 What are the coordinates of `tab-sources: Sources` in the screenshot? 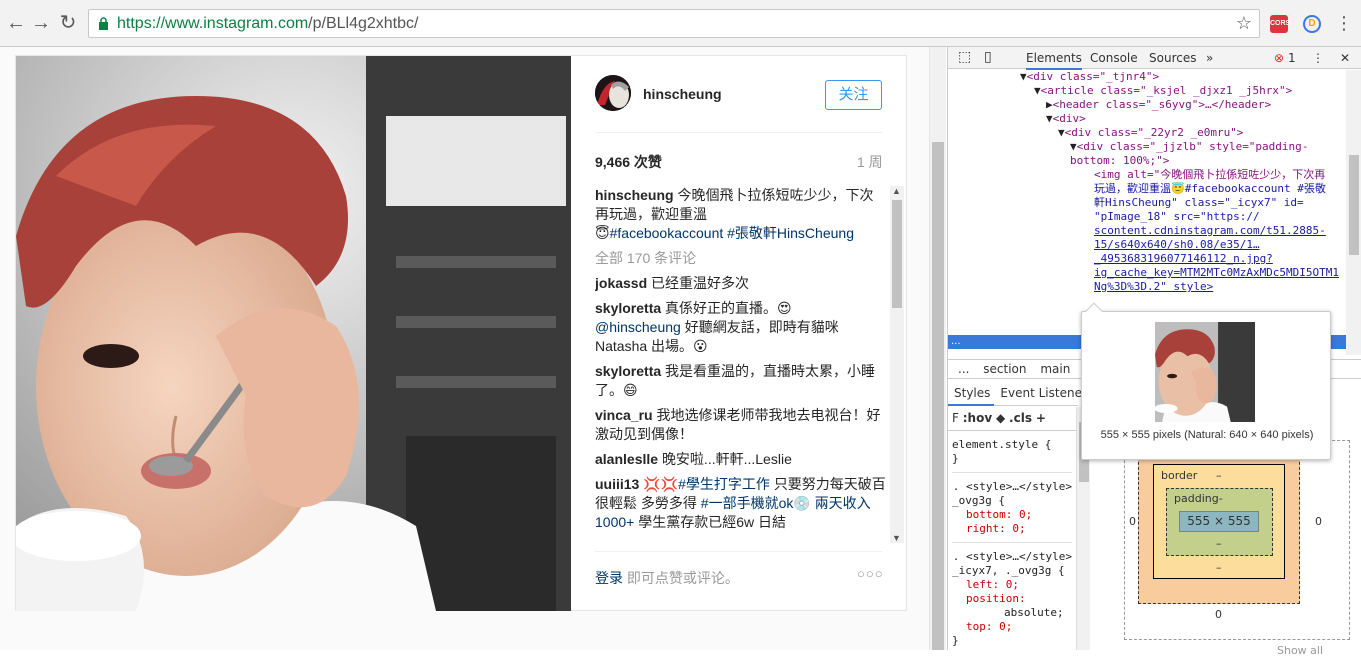 It's located at (1172, 58).